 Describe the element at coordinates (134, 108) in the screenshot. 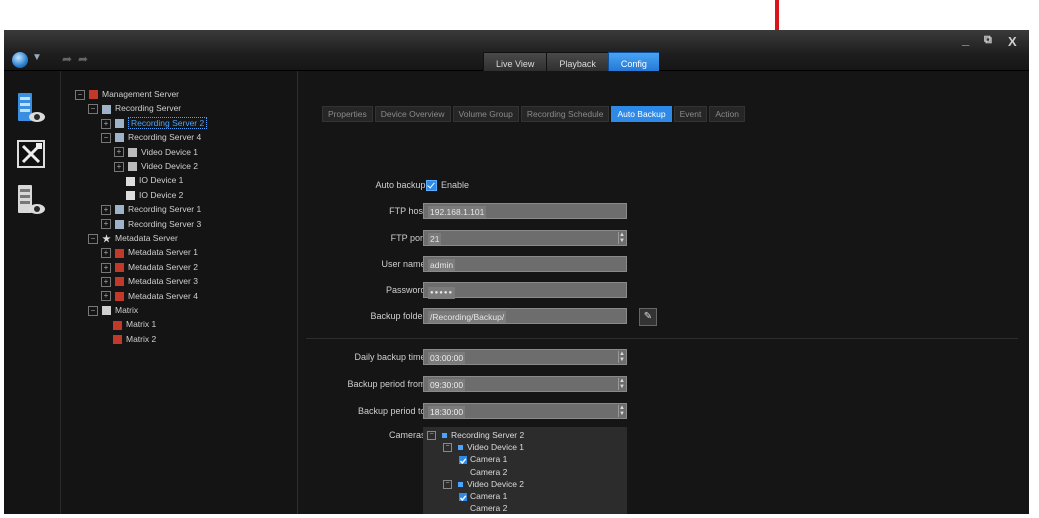

I see `tree-item-recording-server: − Recording Server` at that location.